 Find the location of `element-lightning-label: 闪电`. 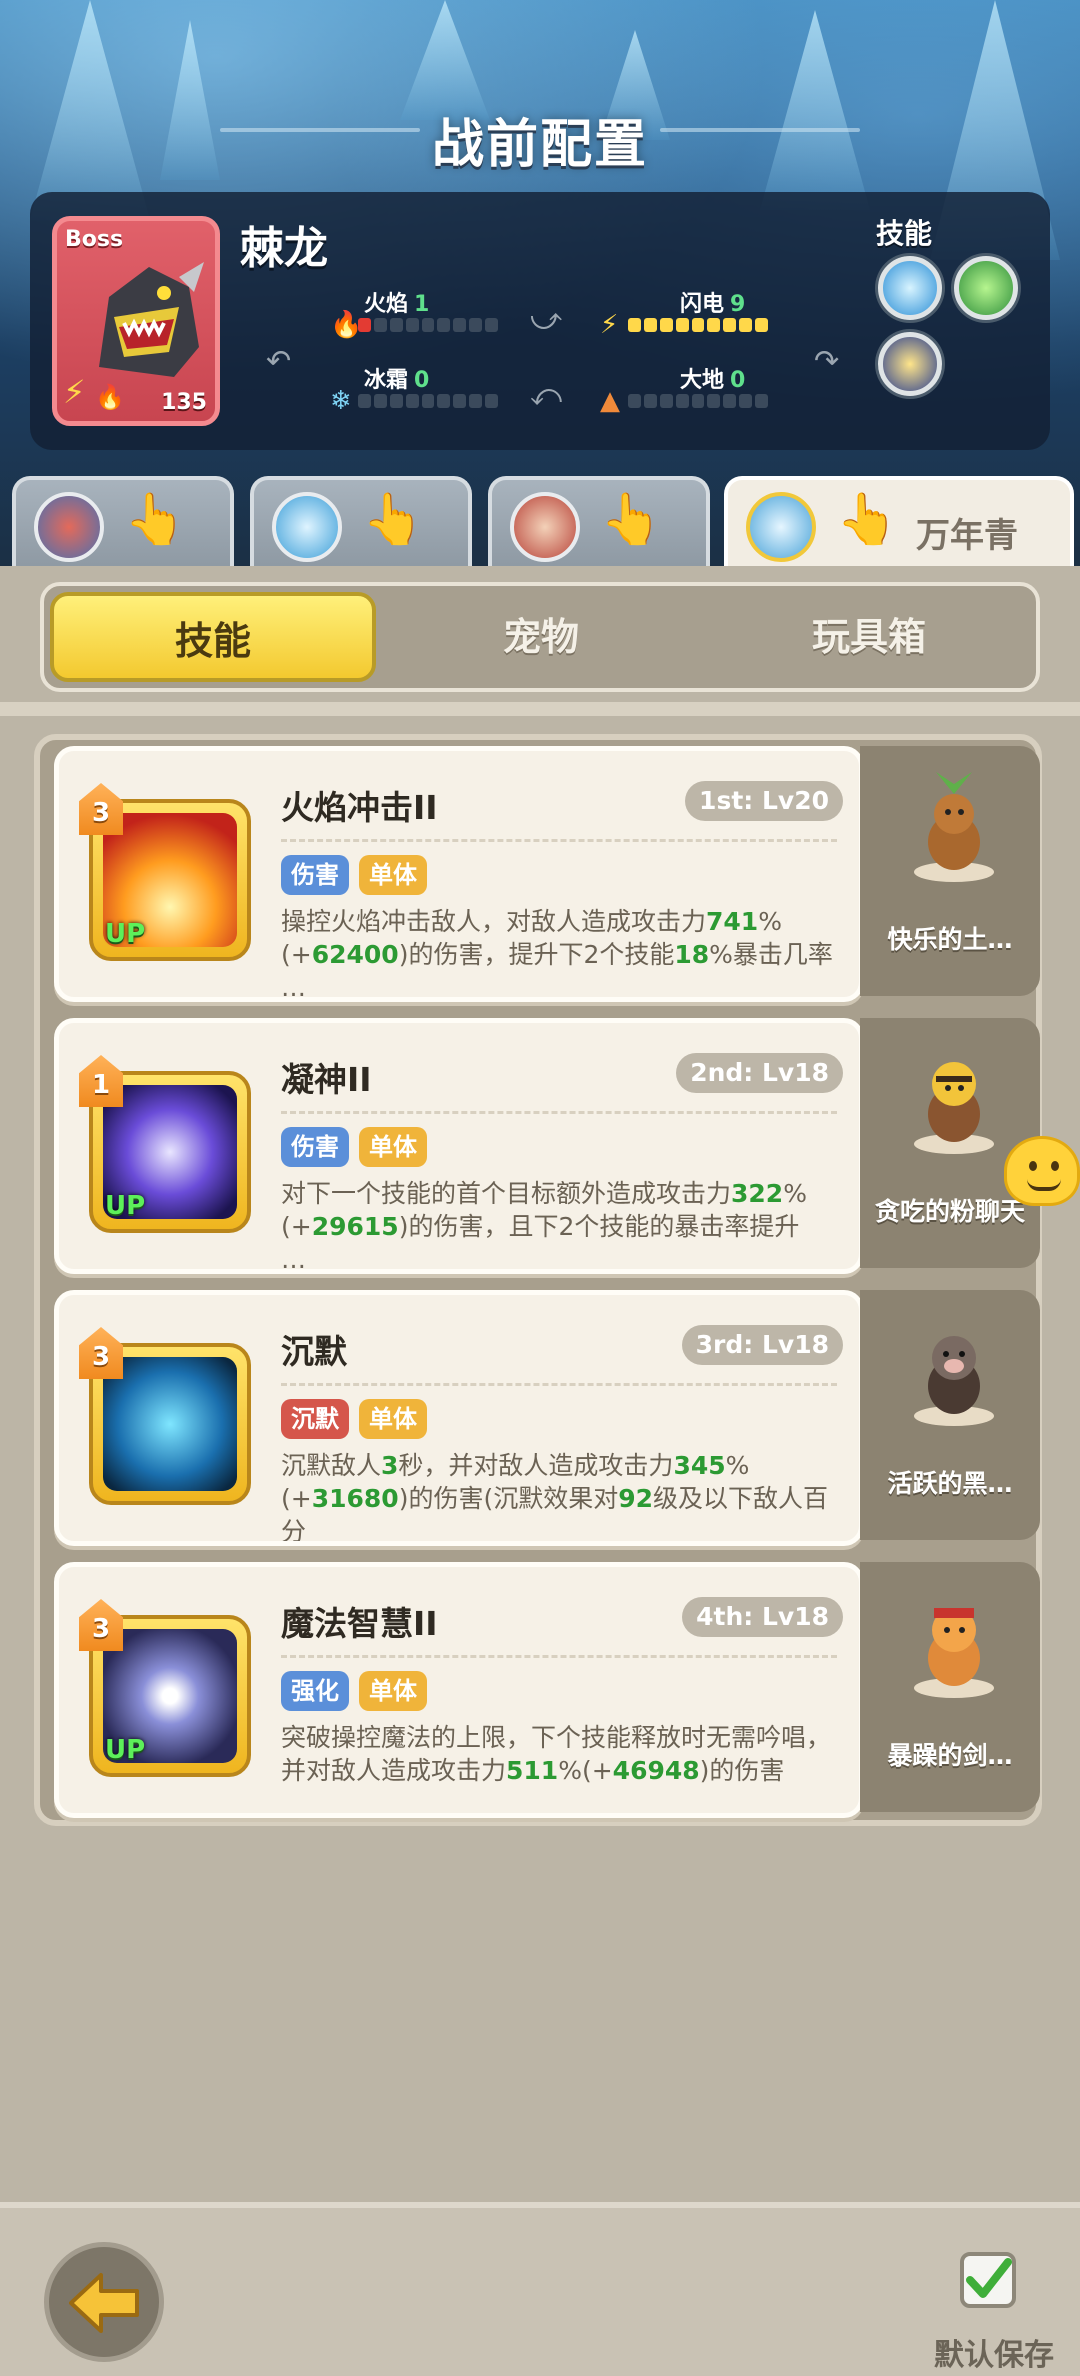

element-lightning-label: 闪电 is located at coordinates (702, 304).